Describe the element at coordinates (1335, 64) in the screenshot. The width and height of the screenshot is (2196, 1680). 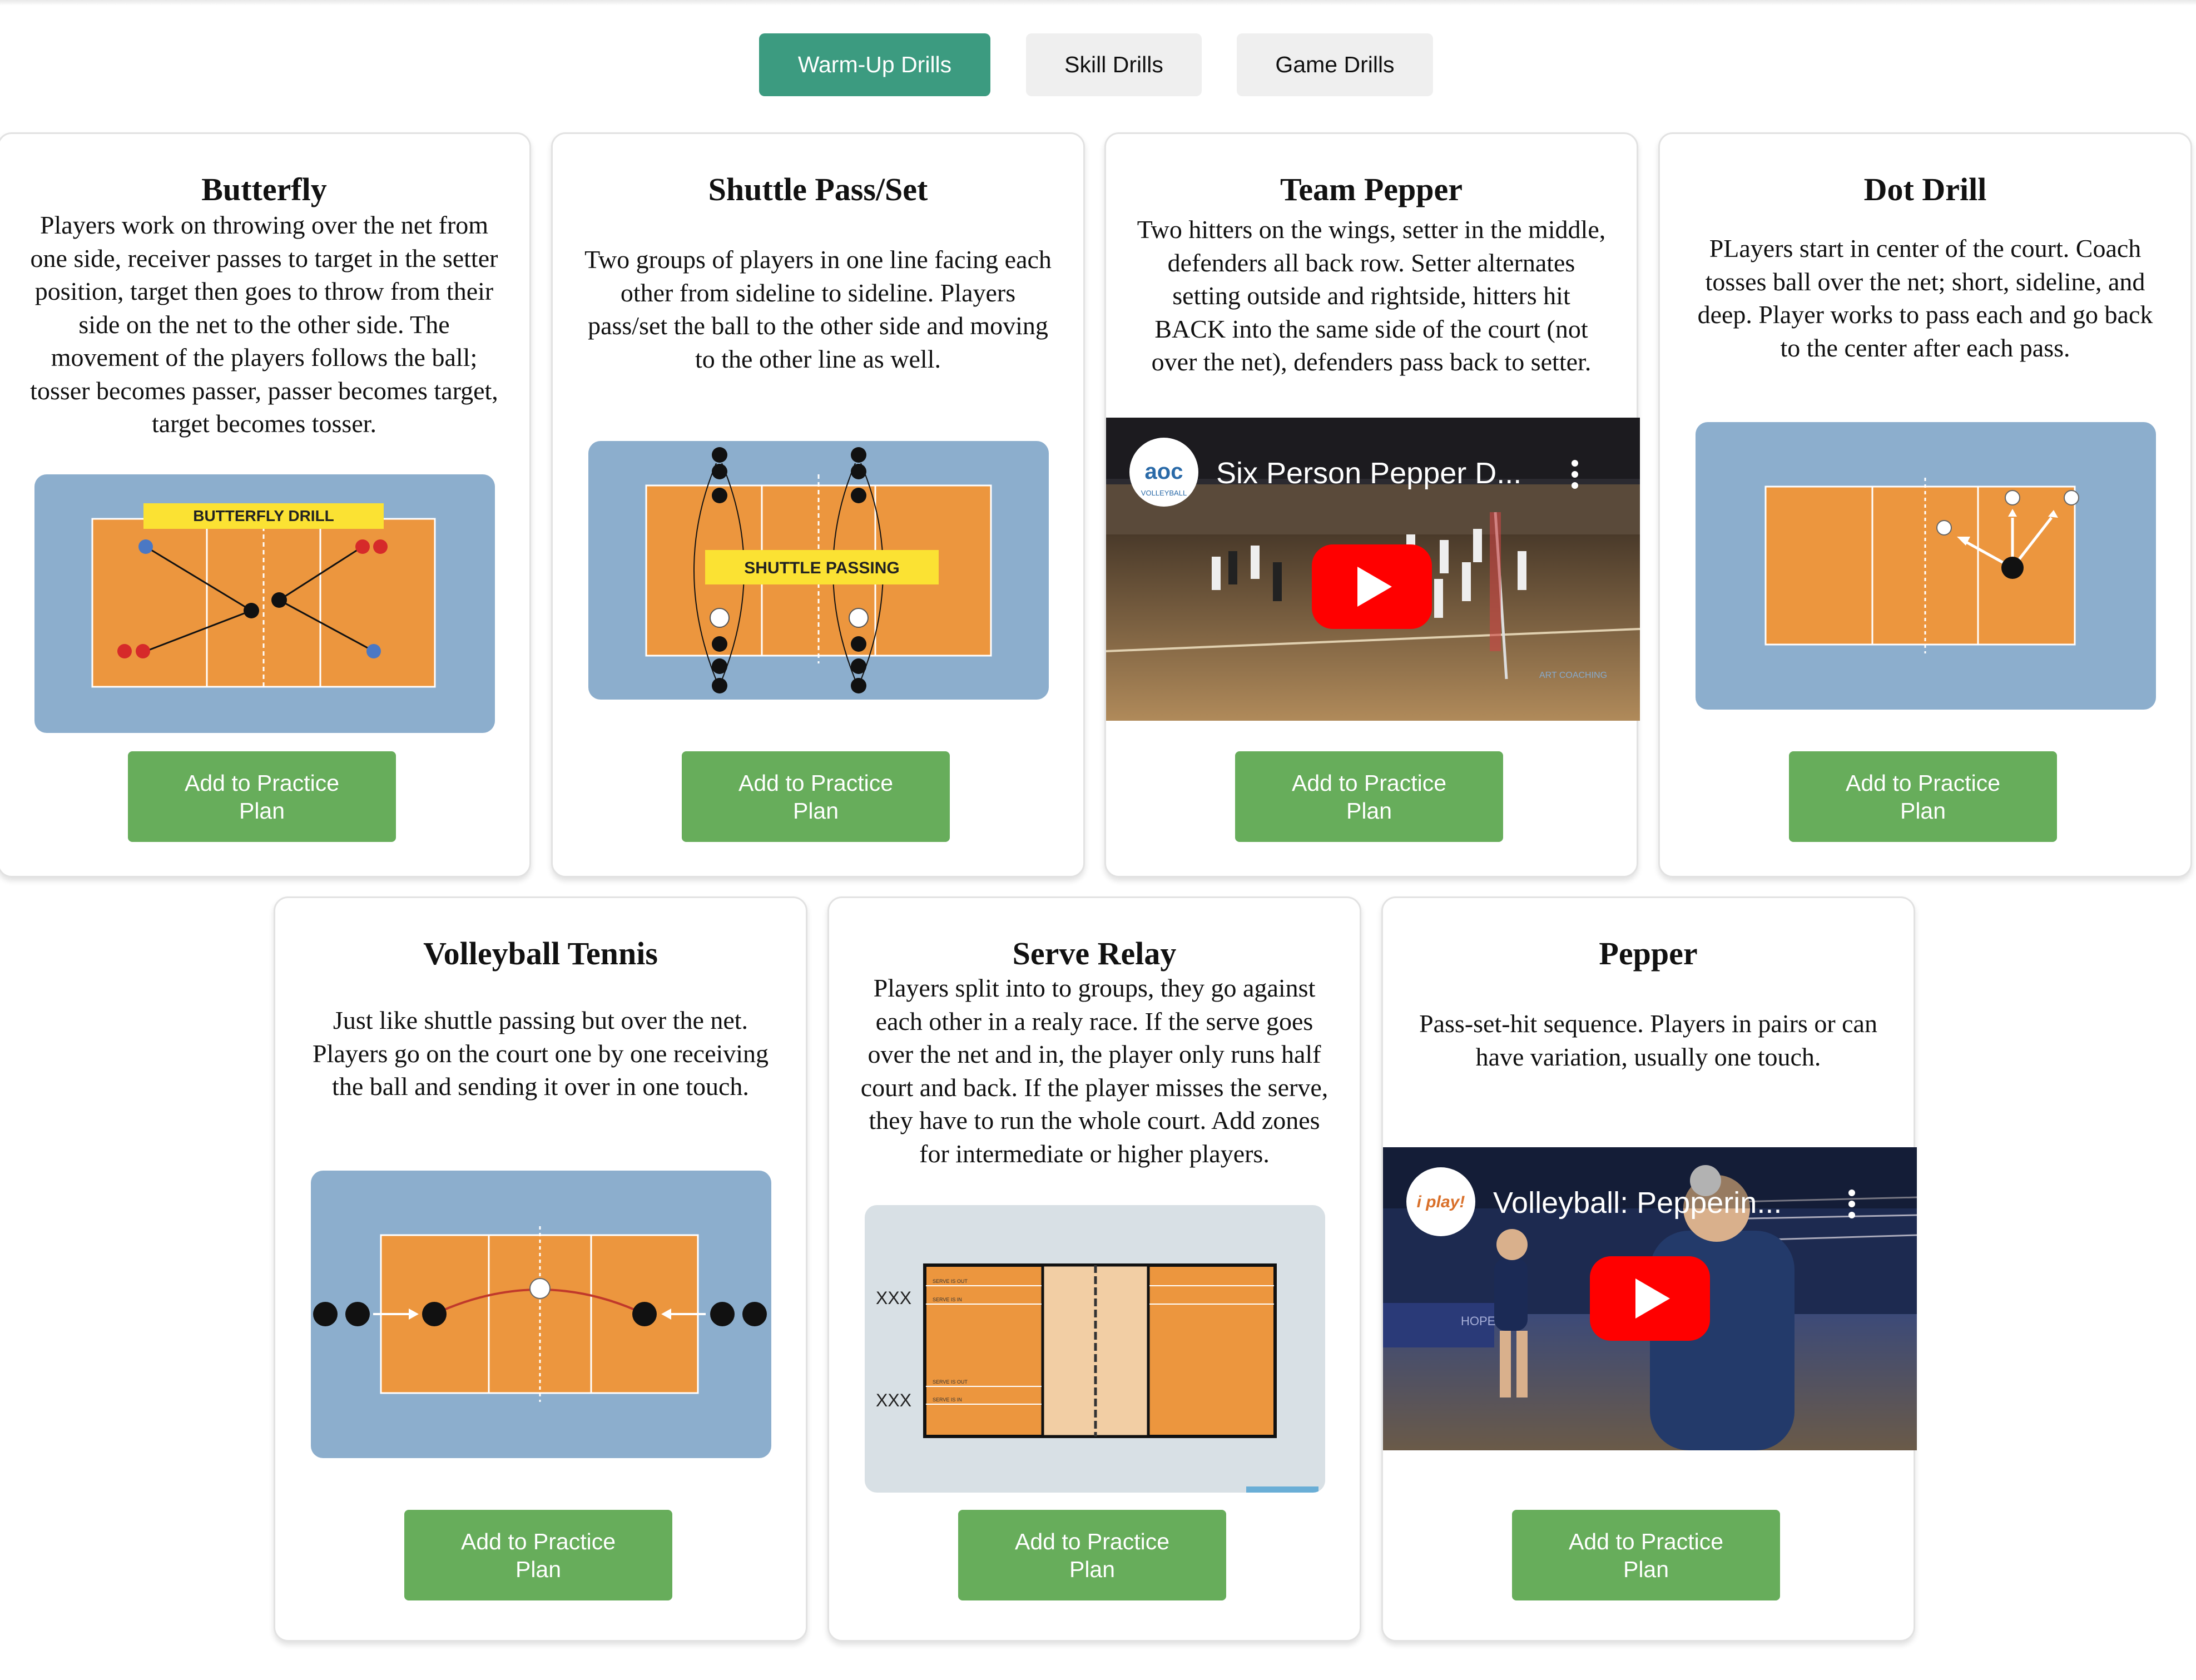
I see `tab-game-drills: Game Drills` at that location.